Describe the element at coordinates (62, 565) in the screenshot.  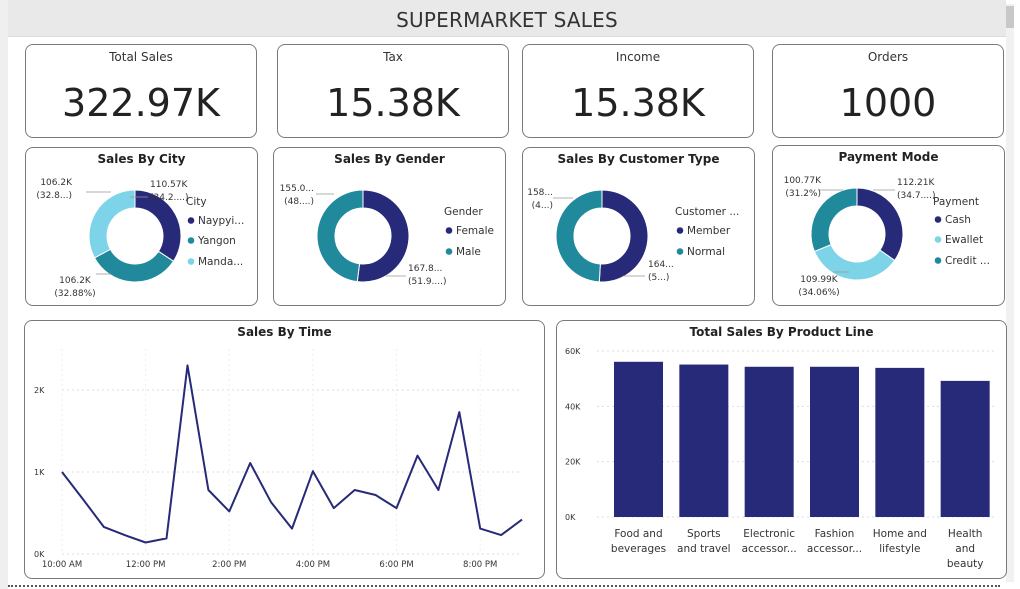
I see `x-tick-label: 10:00 AM` at that location.